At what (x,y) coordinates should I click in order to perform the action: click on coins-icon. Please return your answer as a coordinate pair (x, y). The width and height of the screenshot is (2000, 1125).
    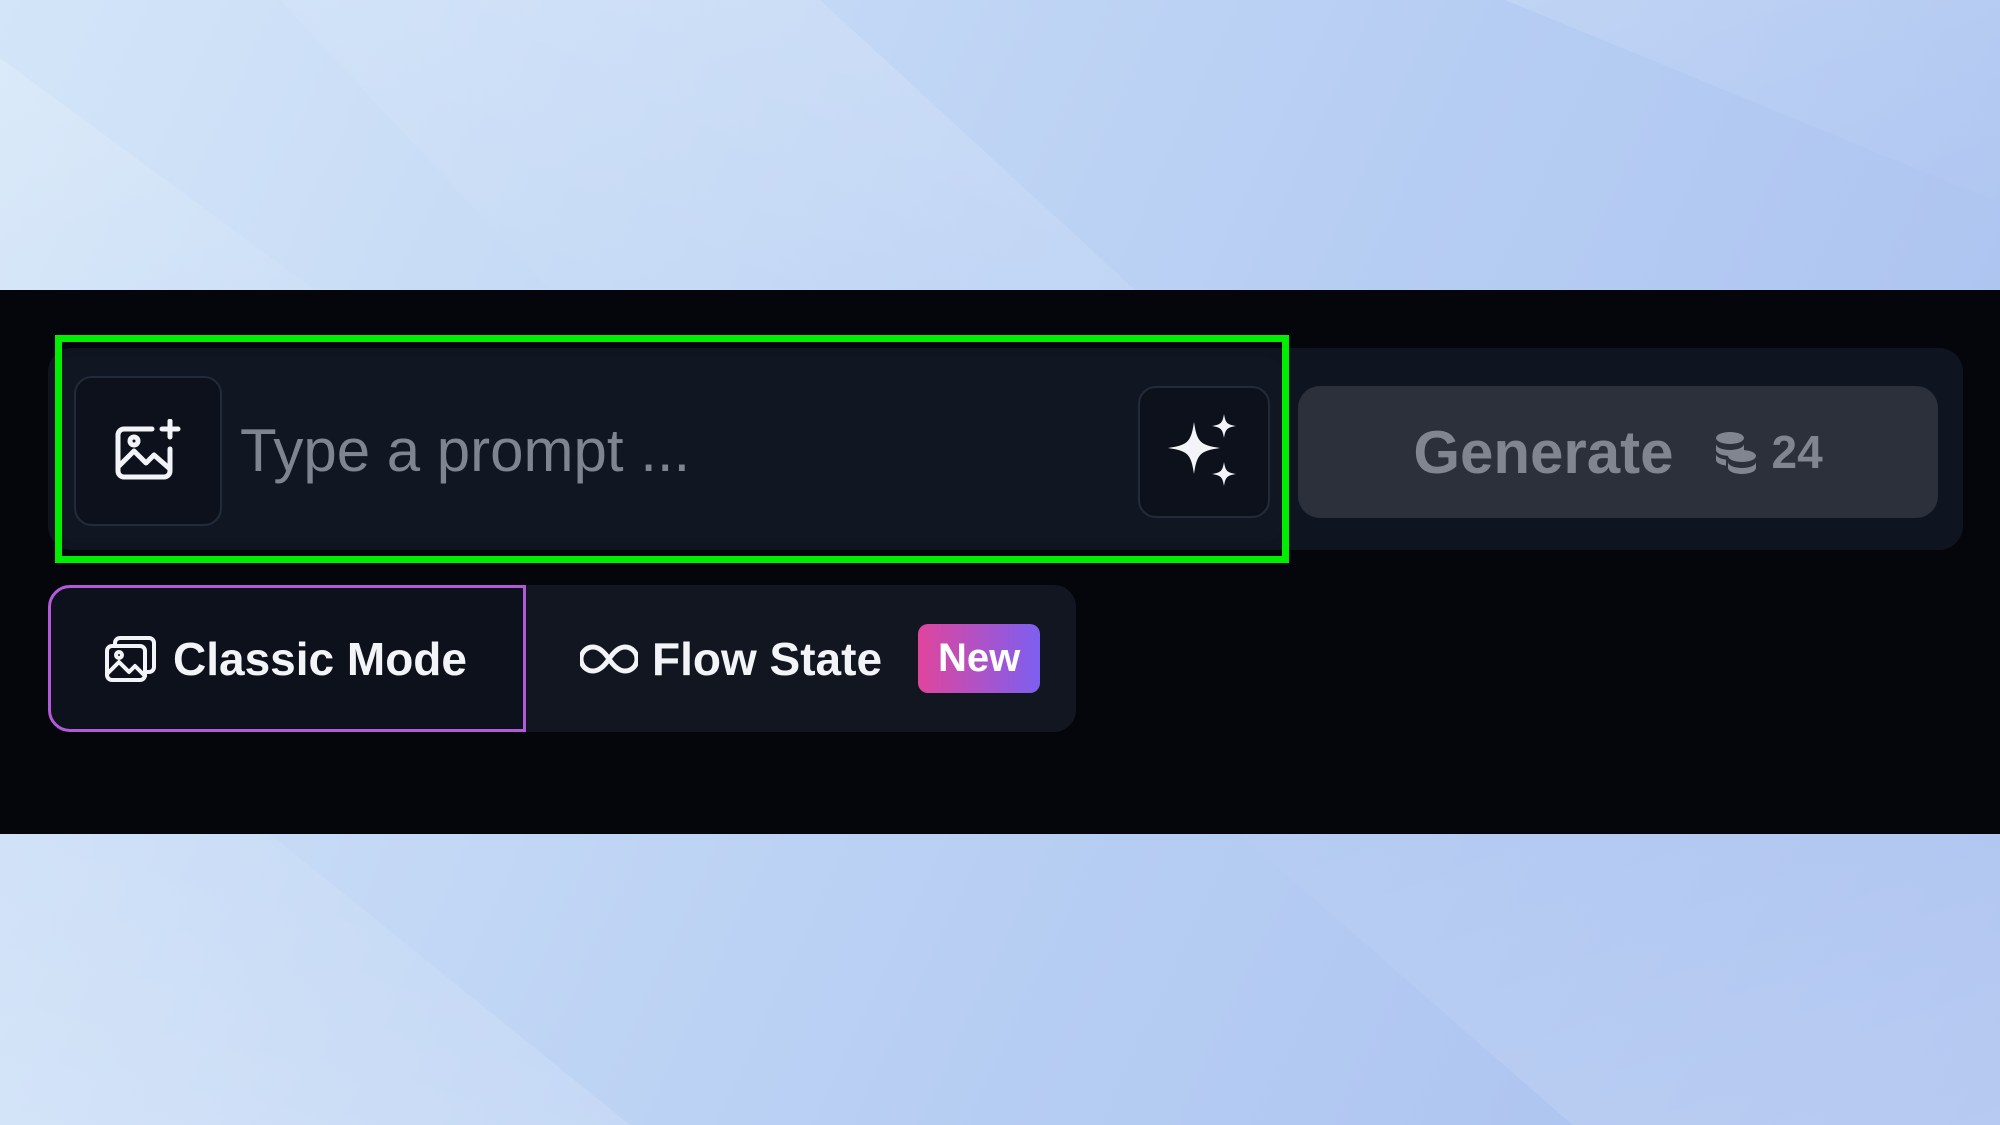
    Looking at the image, I should click on (1736, 453).